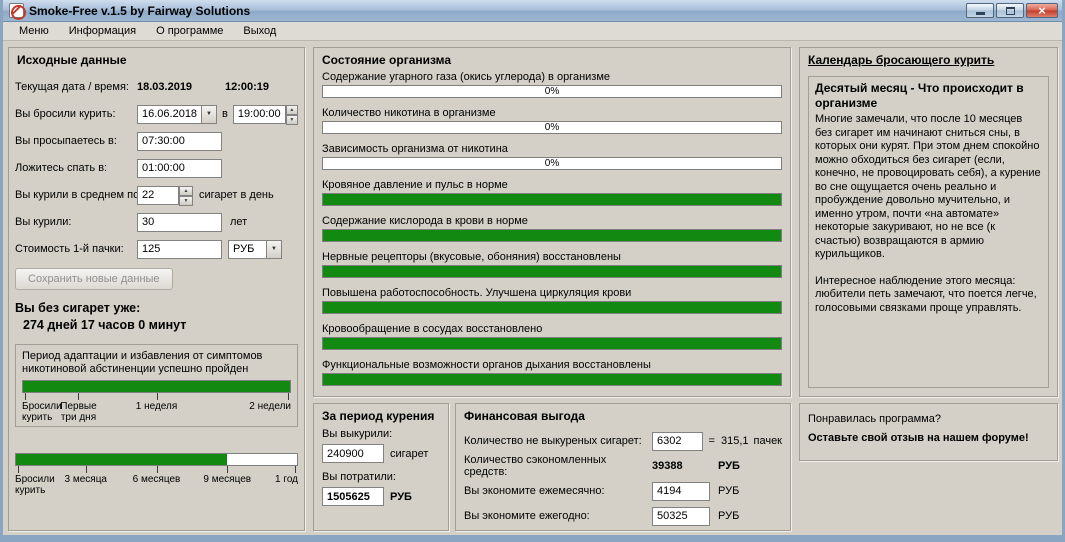 Image resolution: width=1065 pixels, height=542 pixels. Describe the element at coordinates (734, 441) in the screenshot. I see `packs-value: 315,1` at that location.